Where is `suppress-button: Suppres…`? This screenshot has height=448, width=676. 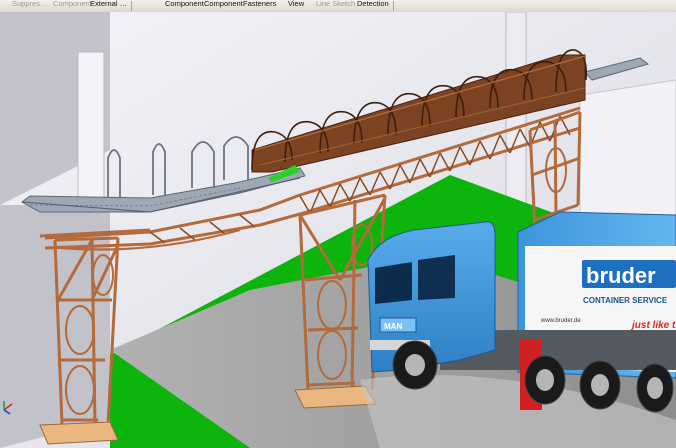
suppress-button: Suppres… is located at coordinates (29, 4).